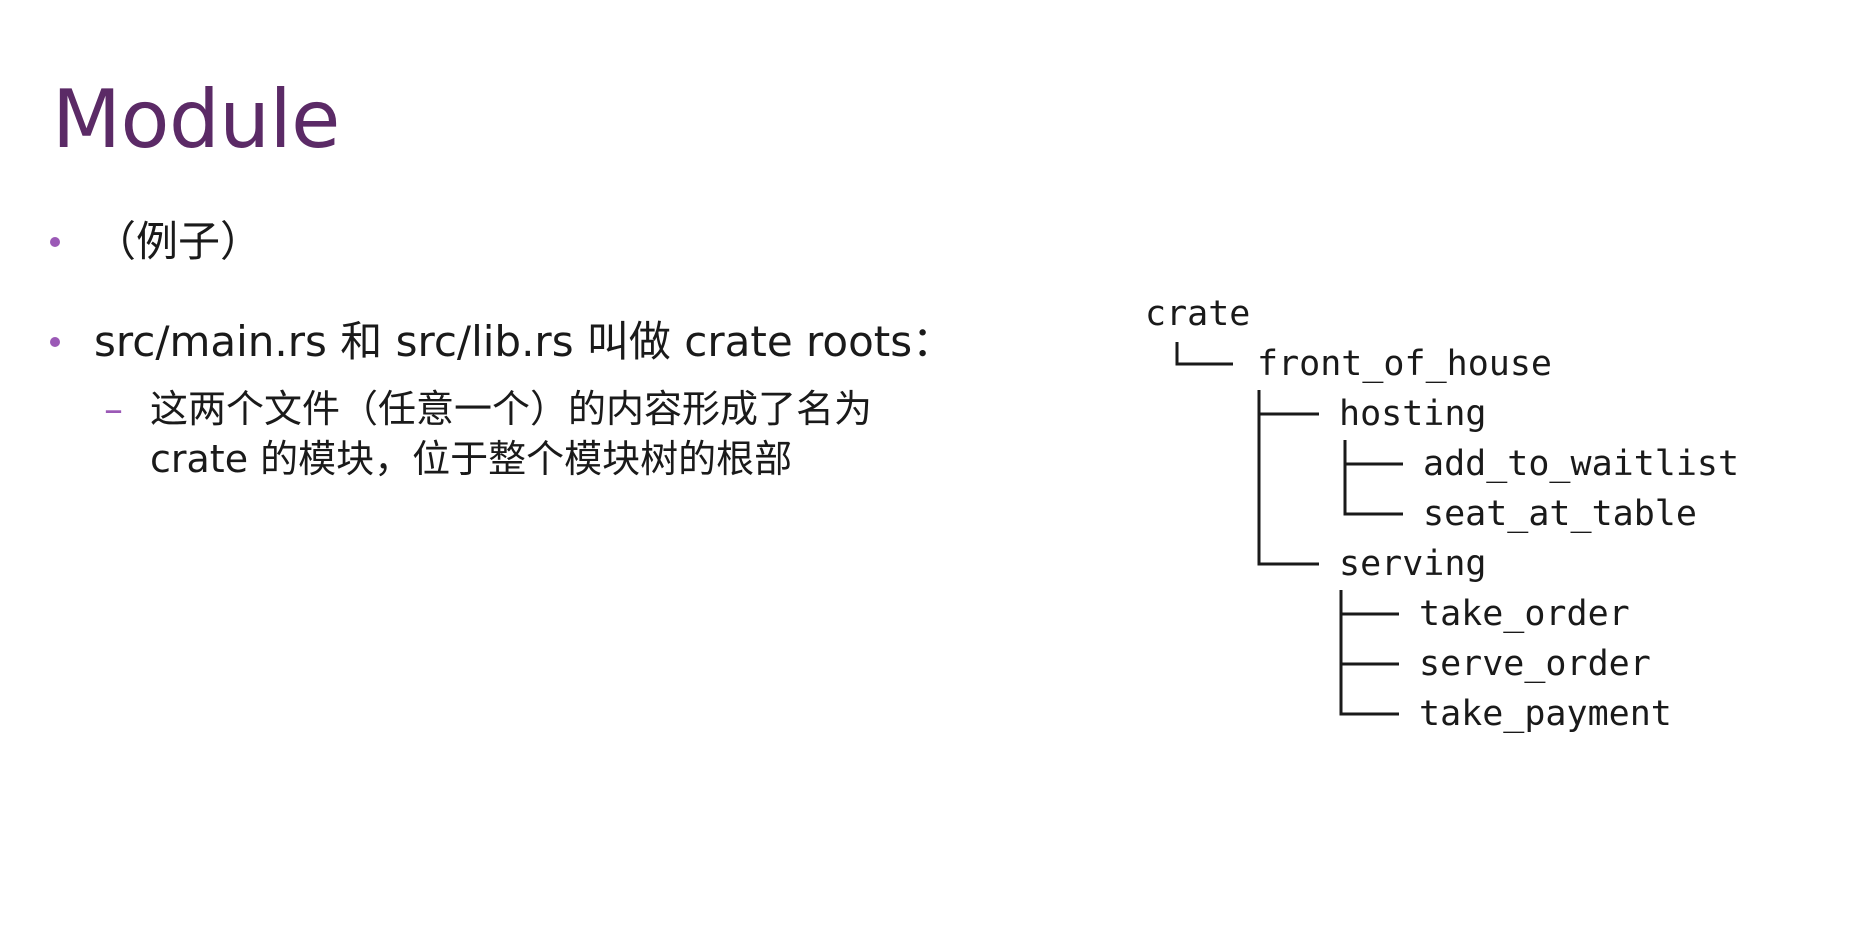 The height and width of the screenshot is (940, 1870). What do you see at coordinates (1198, 314) in the screenshot?
I see `tree-node-crate: crate` at bounding box center [1198, 314].